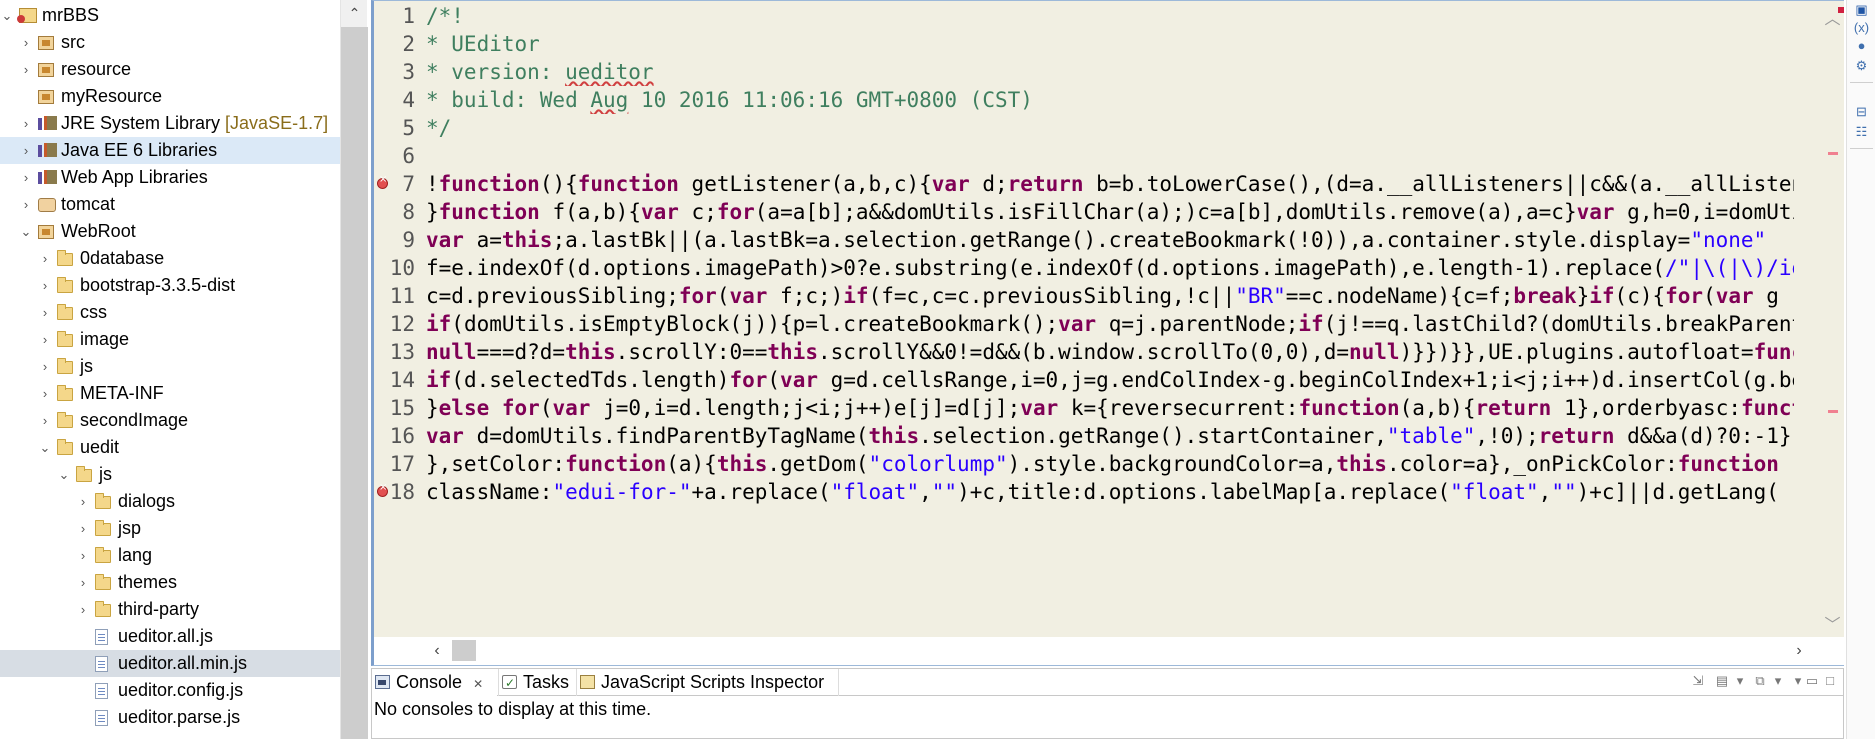 This screenshot has width=1875, height=739. I want to click on close-icon: ✕, so click(478, 684).